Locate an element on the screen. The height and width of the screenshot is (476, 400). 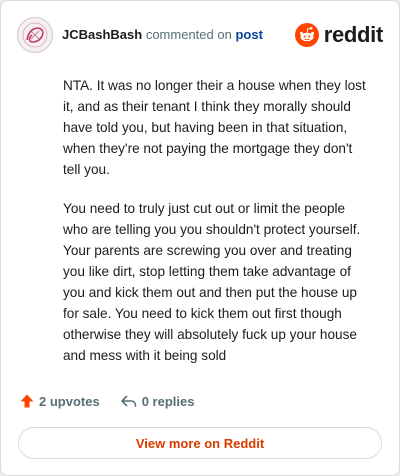
comment-header: JCBashBash commented on post reddit is located at coordinates (200, 35).